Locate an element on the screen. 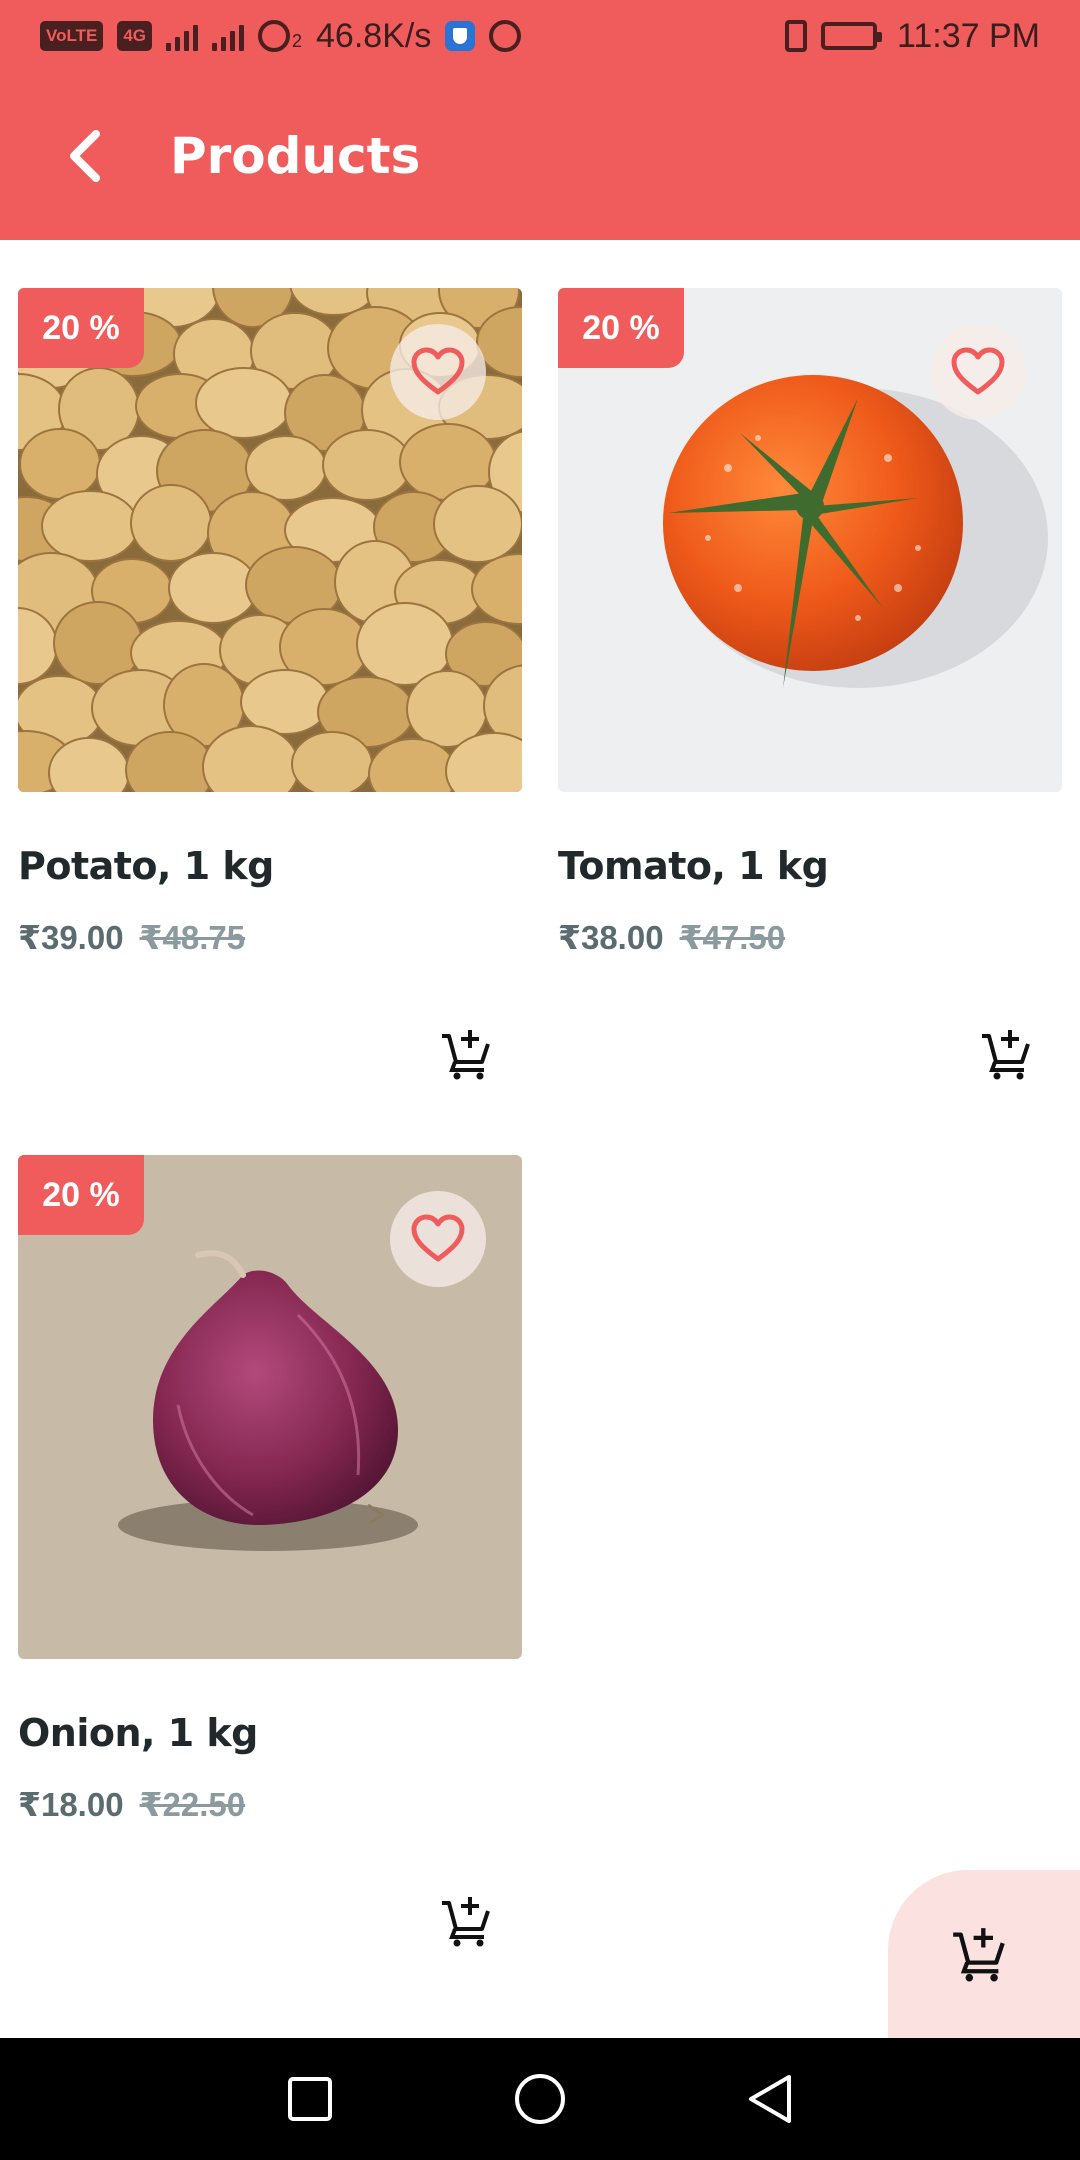  system-nav-bar is located at coordinates (540, 2099).